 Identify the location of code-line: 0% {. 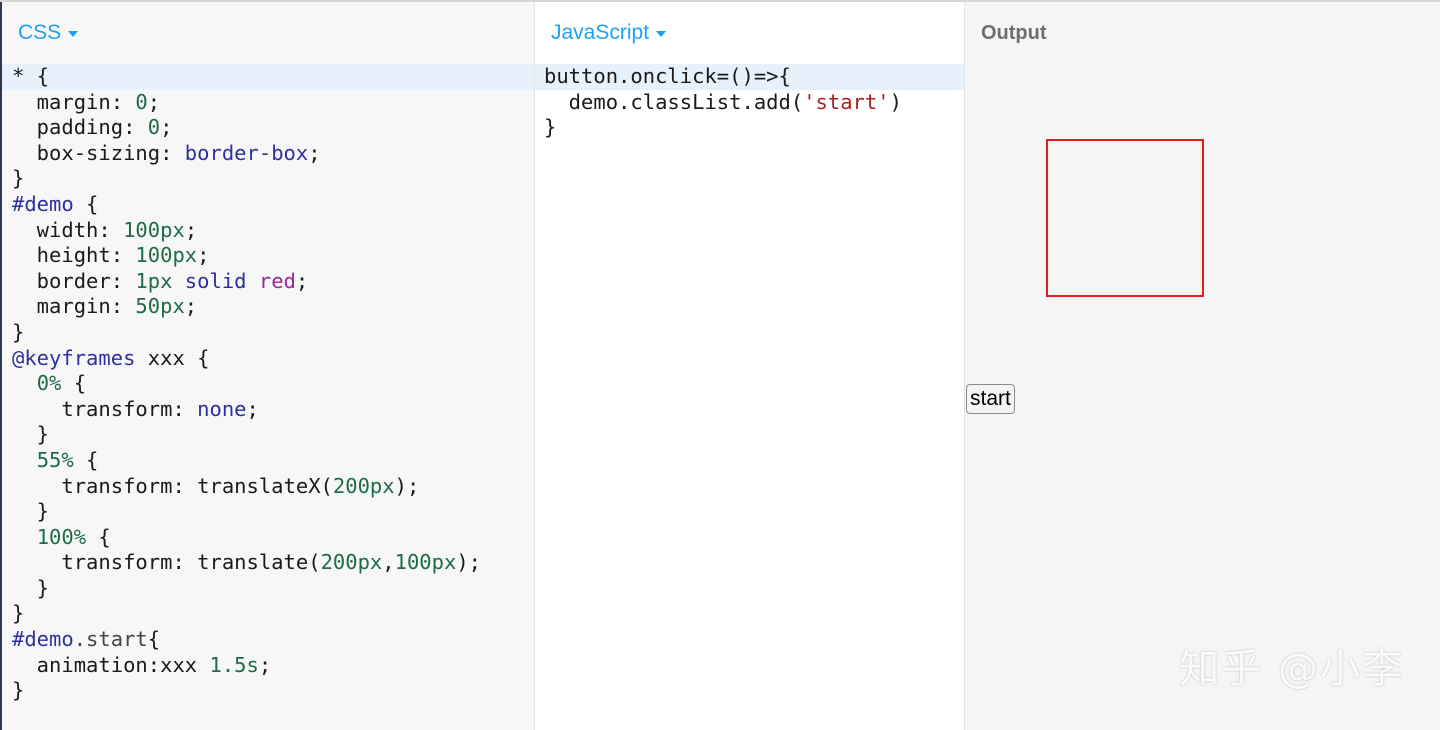
(61, 383).